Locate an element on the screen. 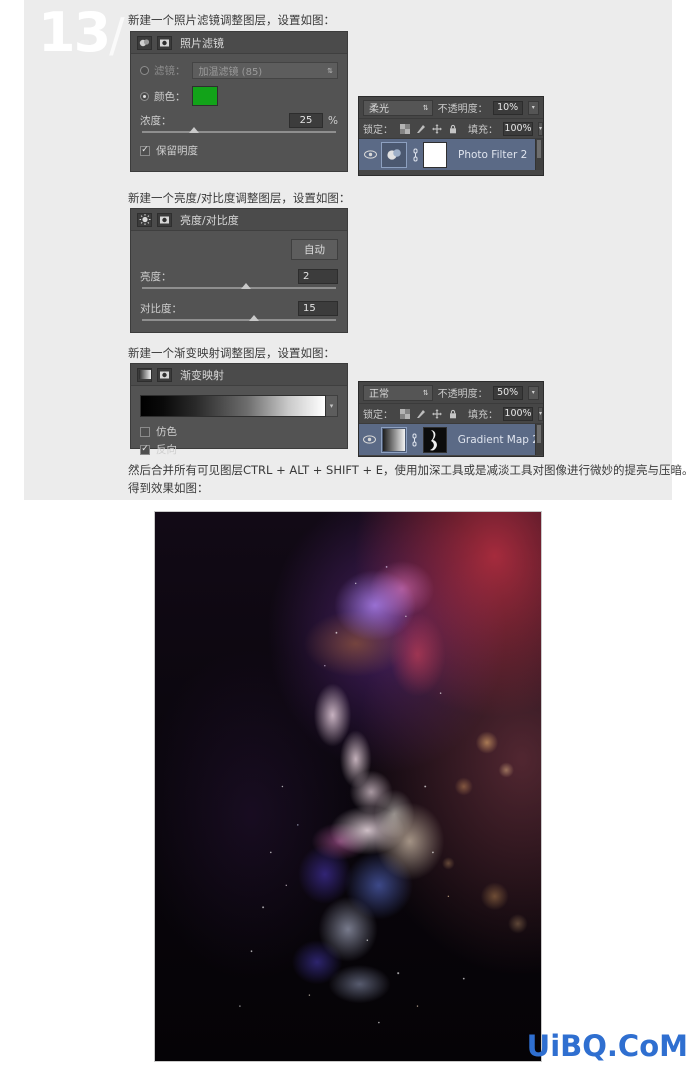 The image size is (696, 1071). preserve-luminosity-checkbox: ✓ is located at coordinates (145, 150).